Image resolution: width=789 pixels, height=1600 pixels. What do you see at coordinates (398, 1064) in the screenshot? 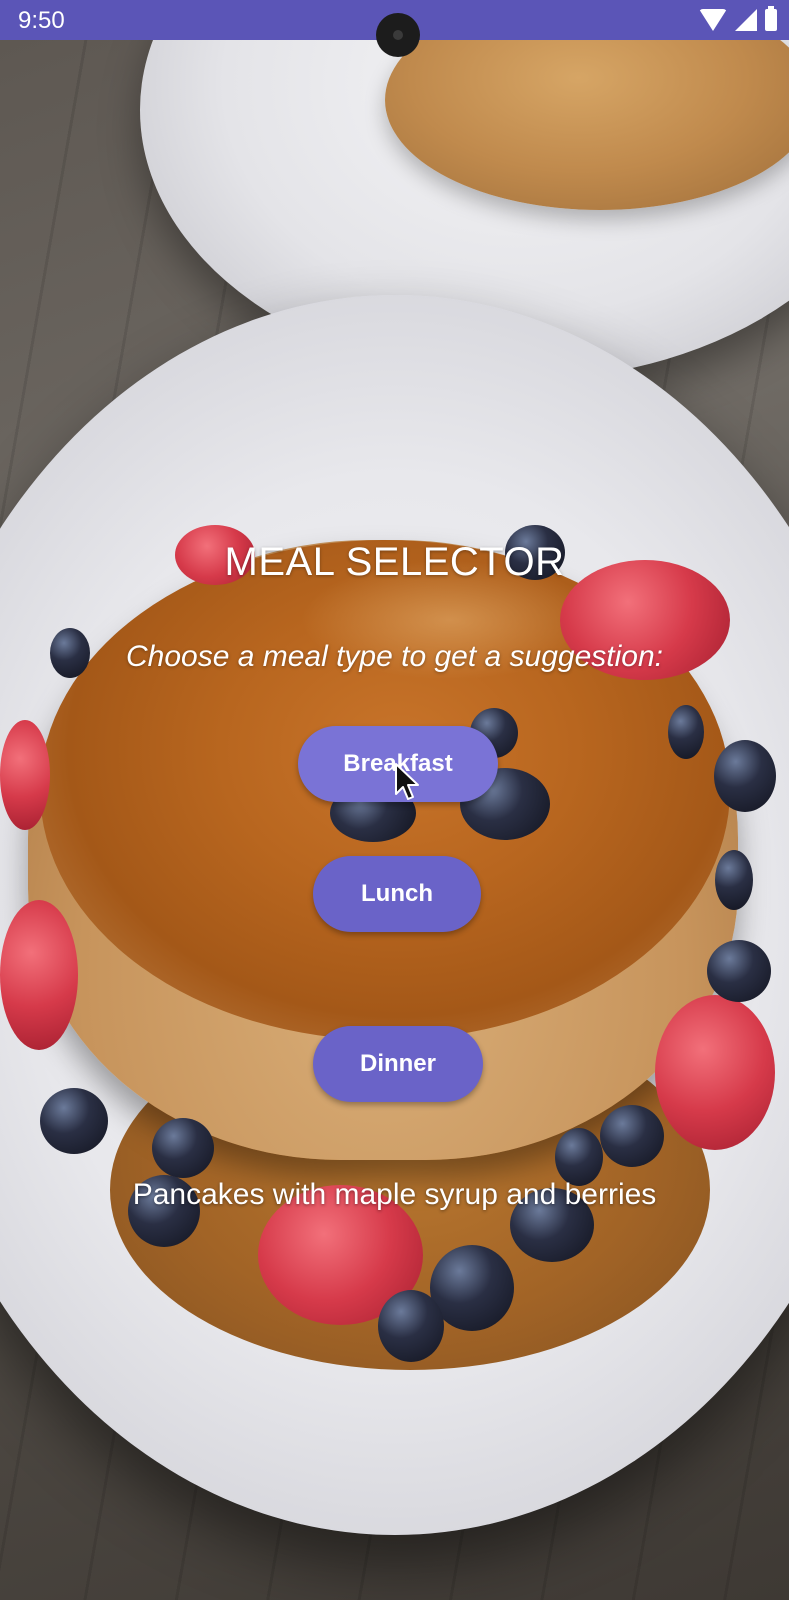
I see `dinner-button: Dinner` at bounding box center [398, 1064].